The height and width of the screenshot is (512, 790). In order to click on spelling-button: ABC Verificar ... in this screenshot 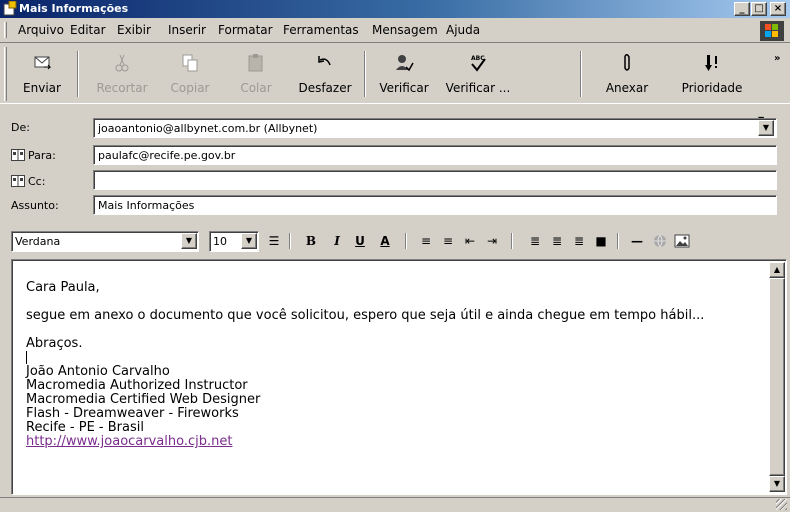, I will do `click(478, 75)`.